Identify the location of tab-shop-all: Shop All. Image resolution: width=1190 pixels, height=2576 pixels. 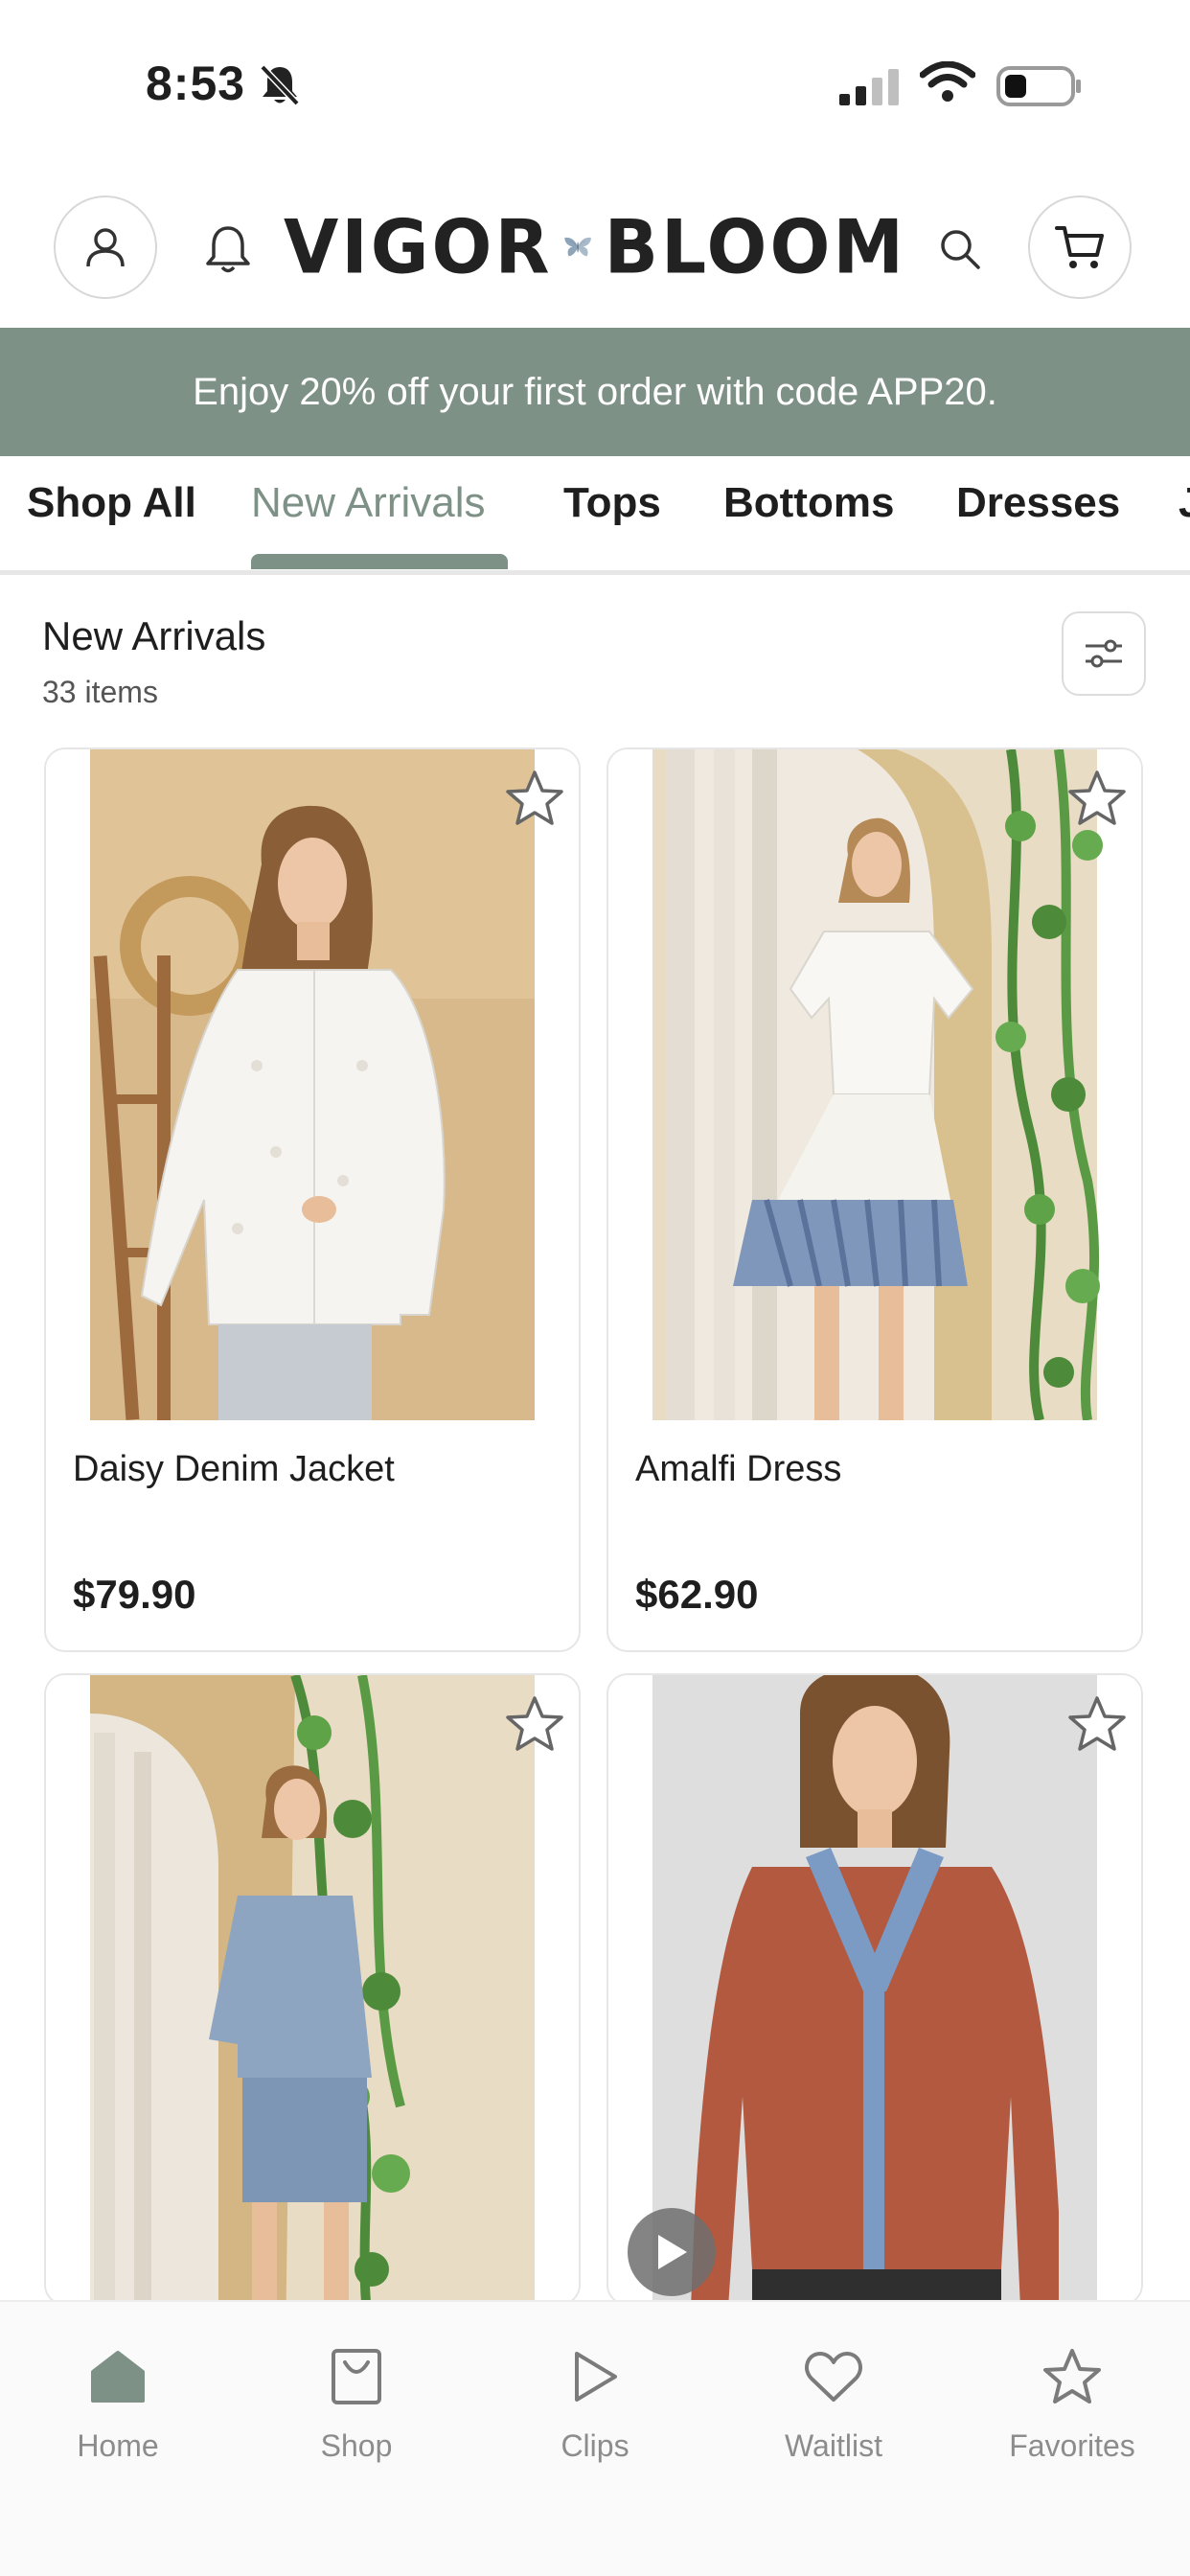
(111, 503).